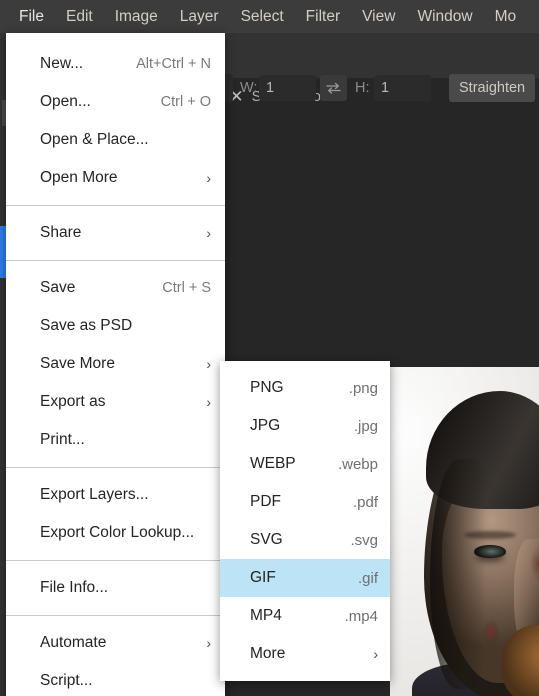 The width and height of the screenshot is (539, 696). Describe the element at coordinates (444, 16) in the screenshot. I see `menubar-item-window: Window` at that location.